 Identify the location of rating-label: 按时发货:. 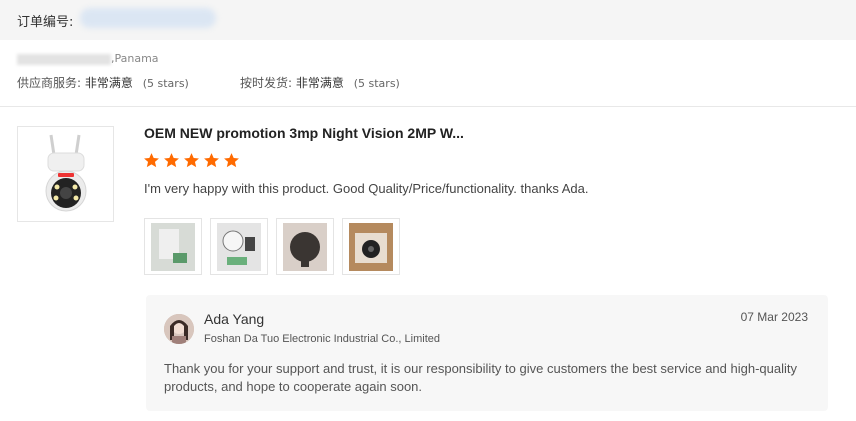
(266, 83).